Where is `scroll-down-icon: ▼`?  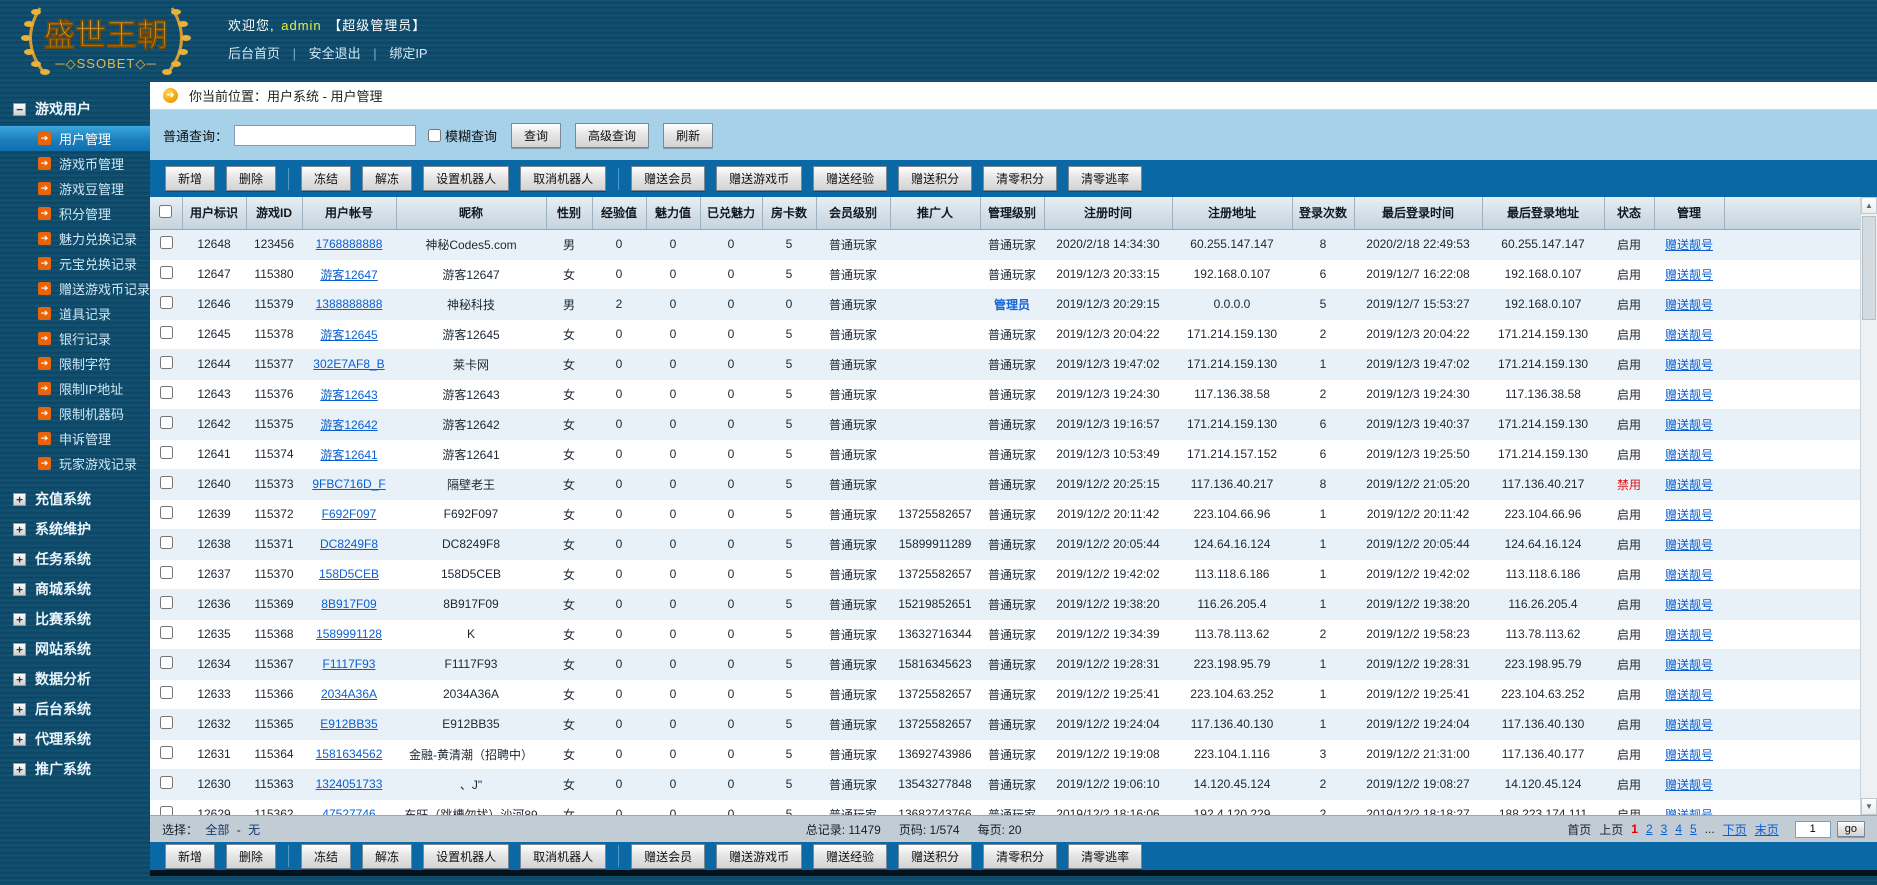
scroll-down-icon: ▼ is located at coordinates (1869, 806).